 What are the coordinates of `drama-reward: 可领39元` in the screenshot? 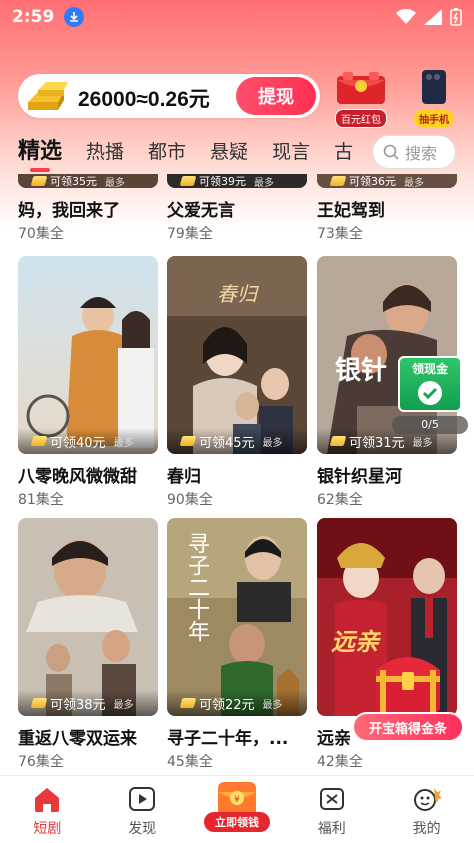 It's located at (222, 181).